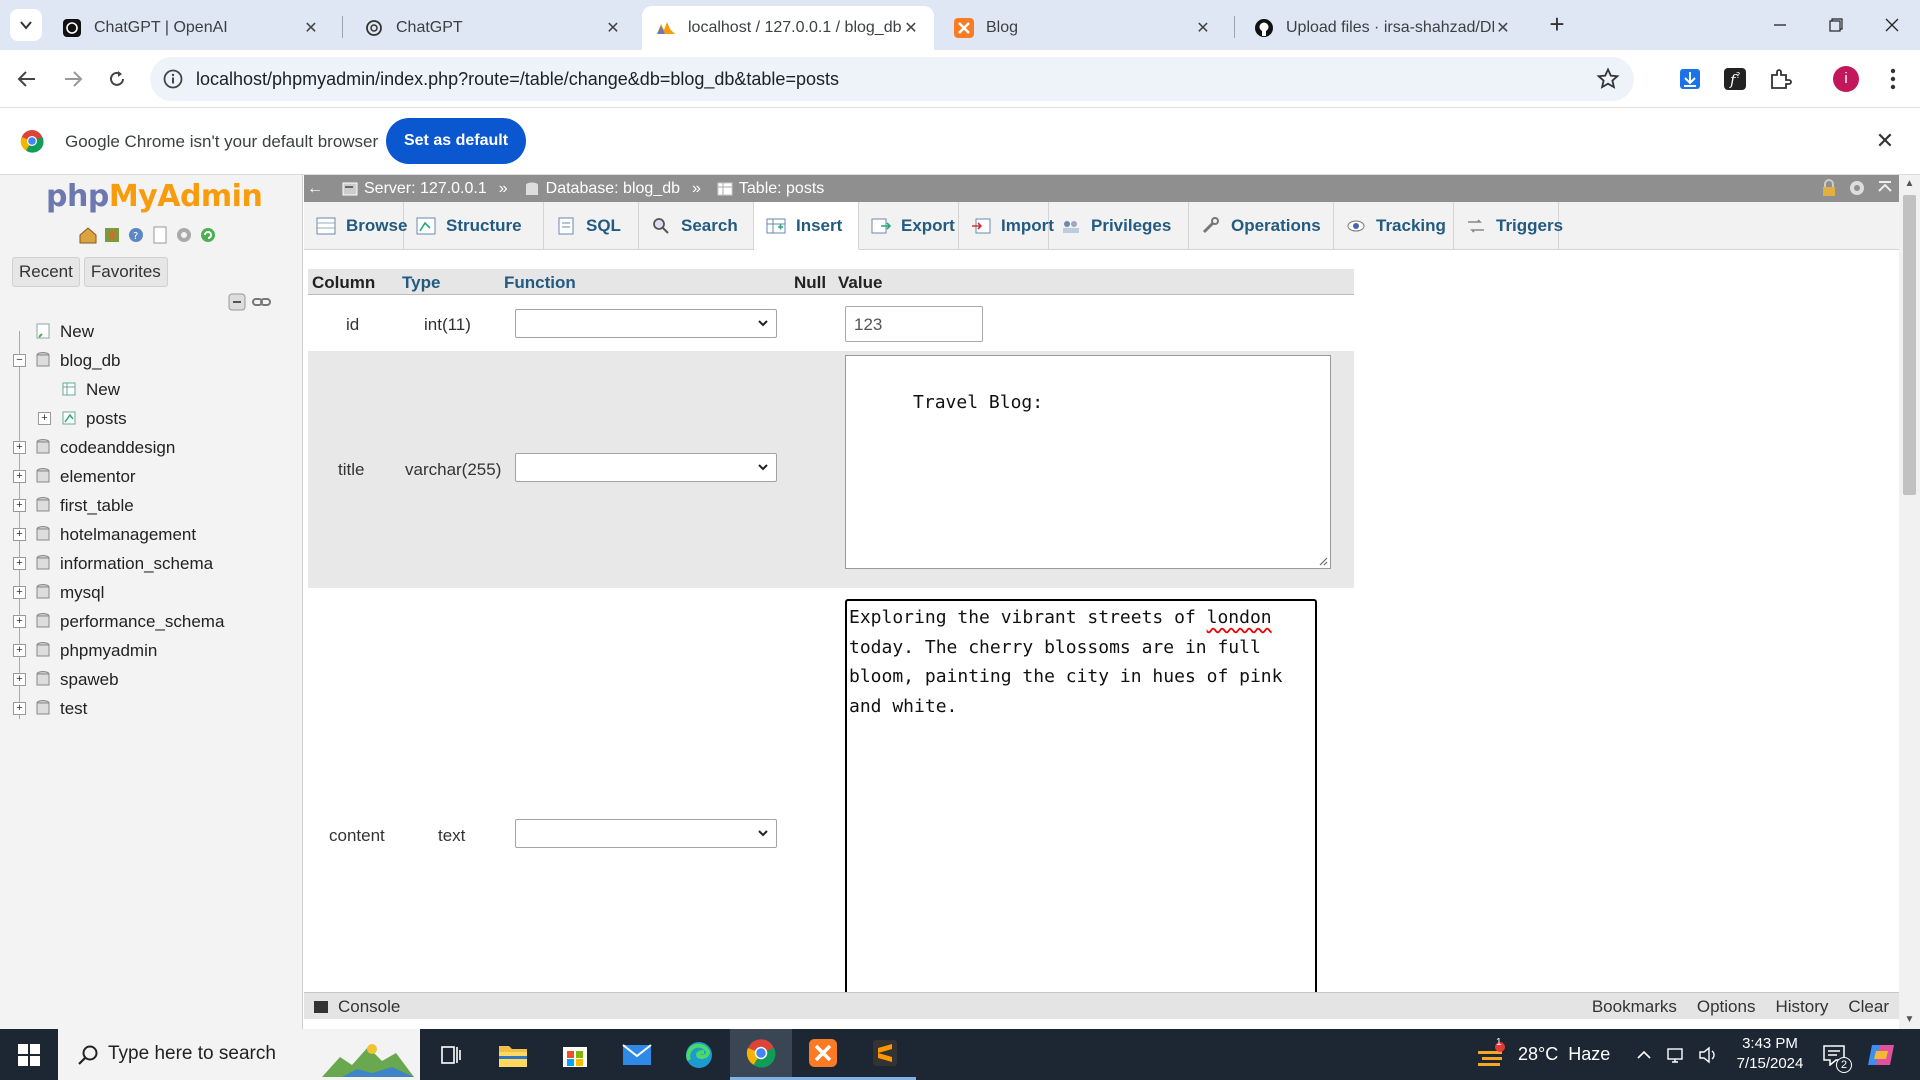 This screenshot has height=1080, width=1920. What do you see at coordinates (1083, 28) in the screenshot?
I see `browser-tab-blog: Blog ✕` at bounding box center [1083, 28].